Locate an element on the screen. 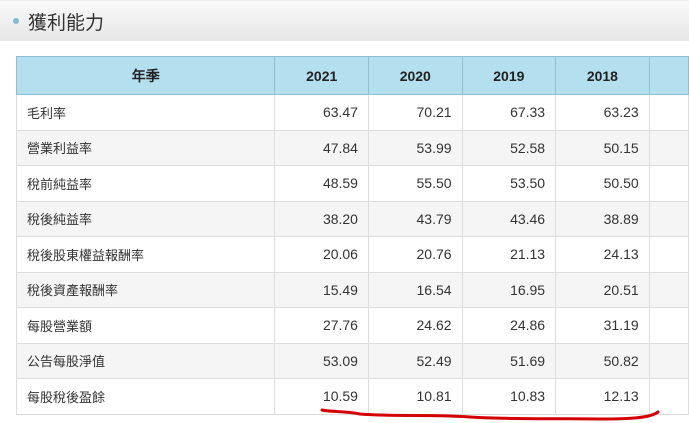  red-underline-annotation is located at coordinates (490, 414).